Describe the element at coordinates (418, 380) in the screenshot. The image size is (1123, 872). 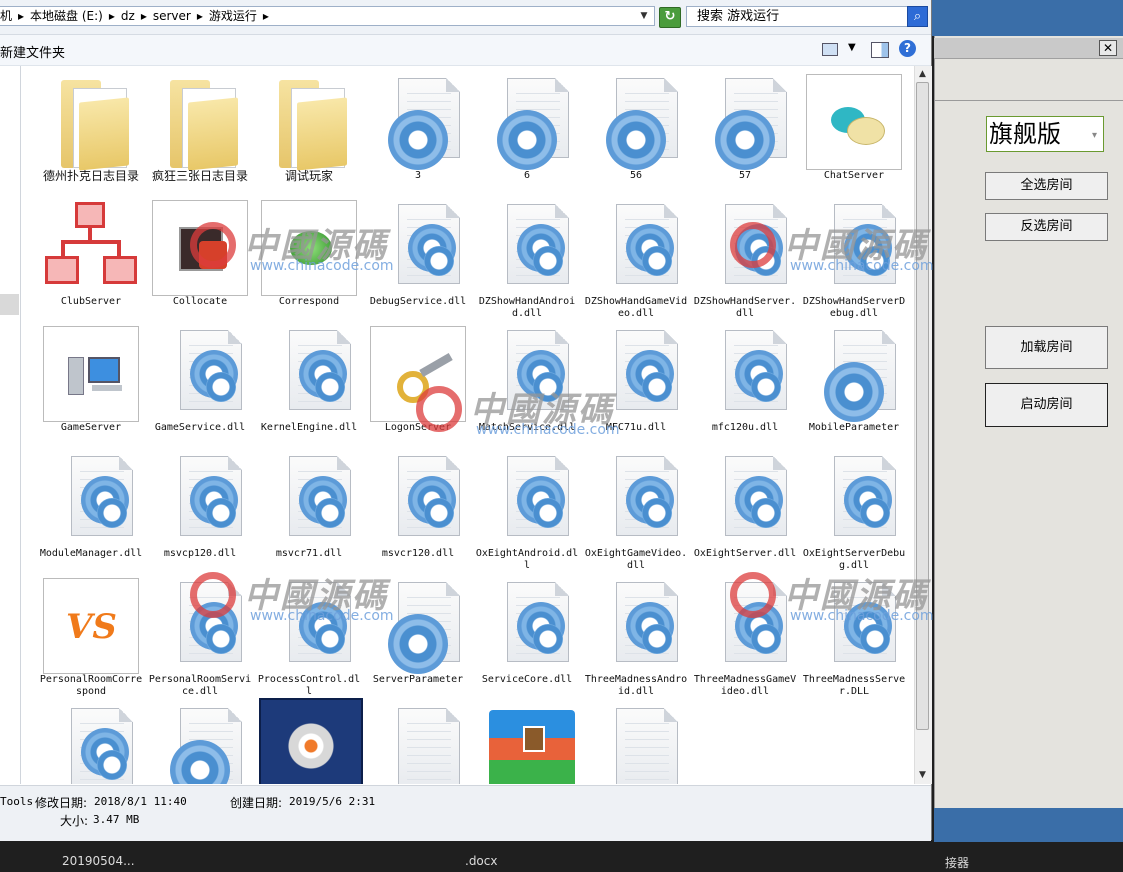
I see `file-item: LogonServer` at that location.